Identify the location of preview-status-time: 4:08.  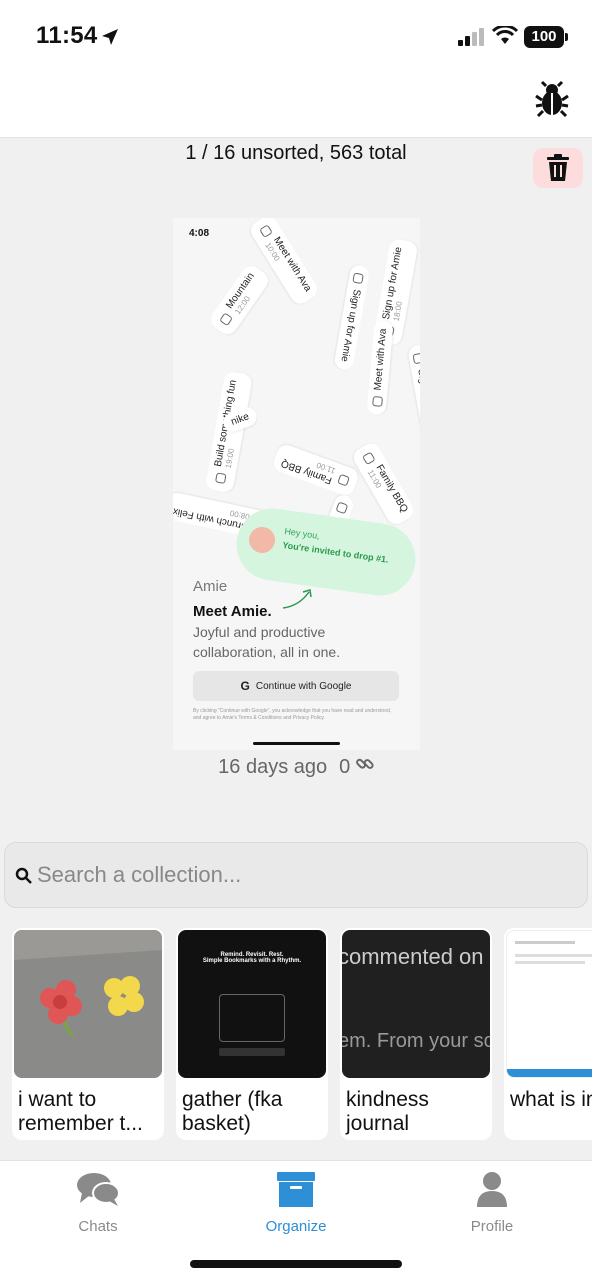
(199, 233).